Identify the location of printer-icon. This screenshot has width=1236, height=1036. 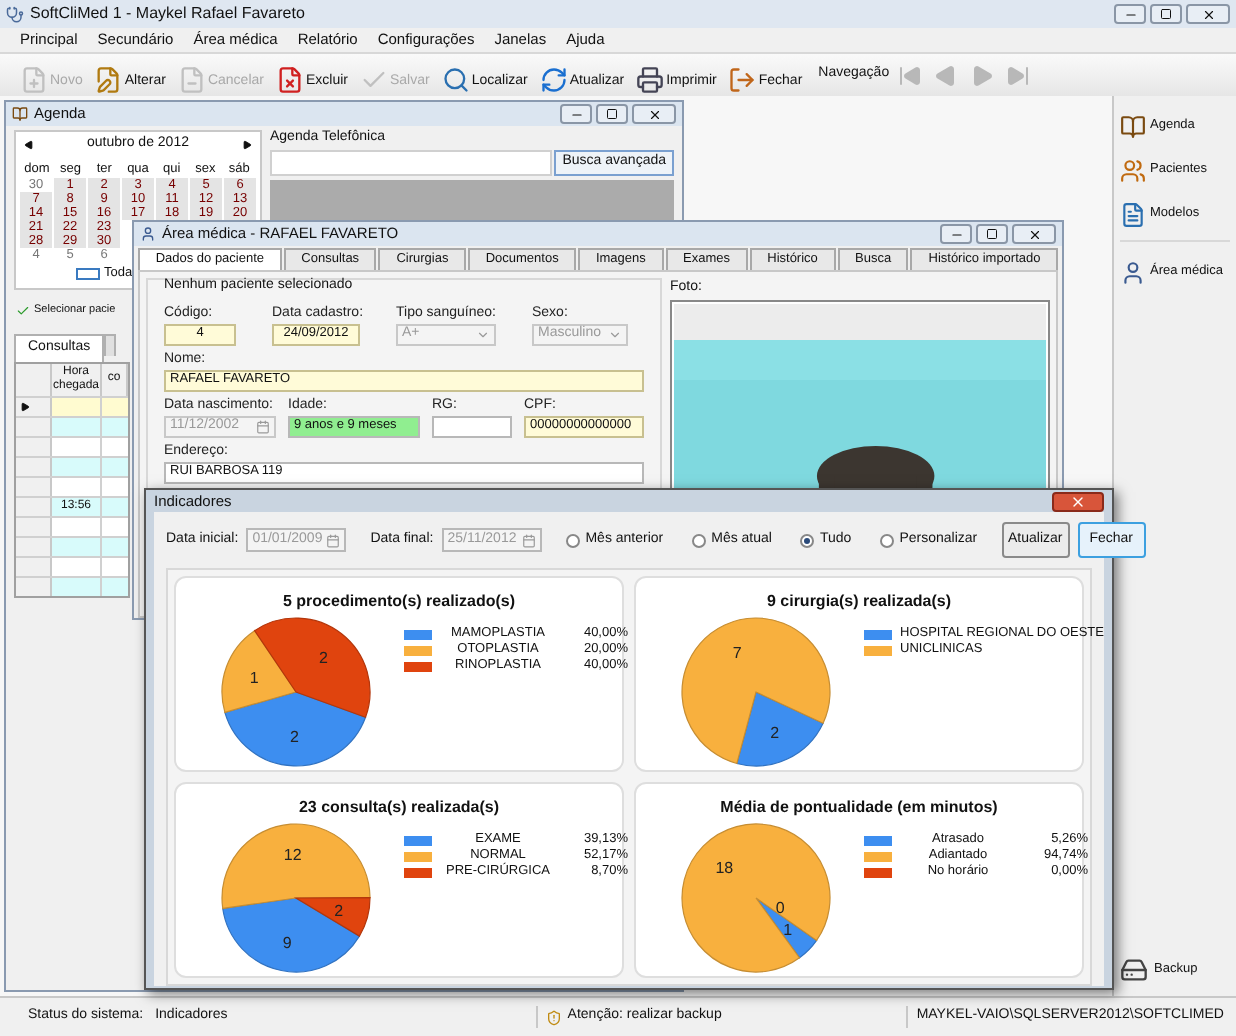
(650, 79).